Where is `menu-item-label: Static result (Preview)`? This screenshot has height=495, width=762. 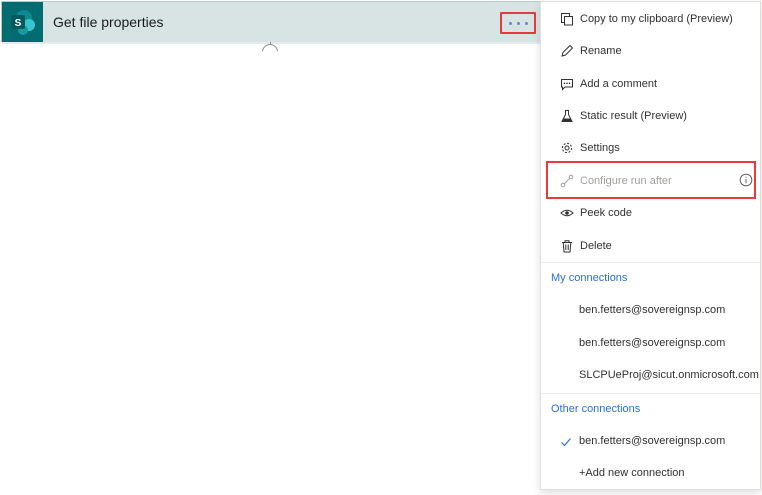
menu-item-label: Static result (Preview) is located at coordinates (633, 116).